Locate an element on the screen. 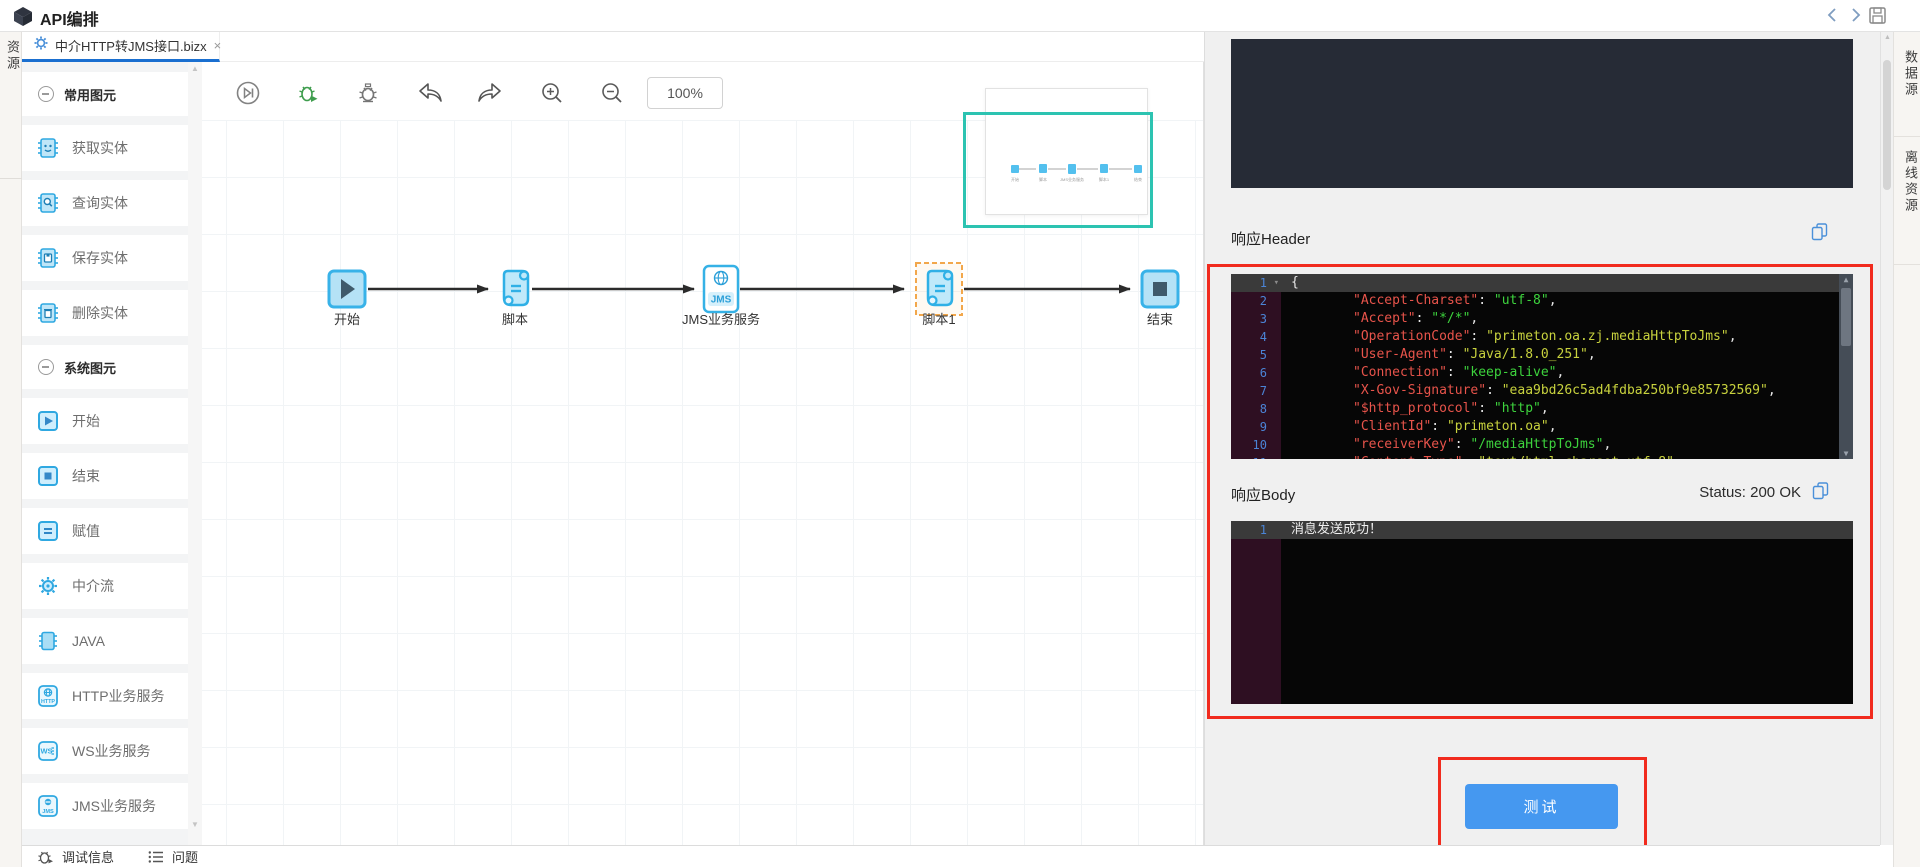 The image size is (1920, 867). test-button: 测试 is located at coordinates (1541, 806).